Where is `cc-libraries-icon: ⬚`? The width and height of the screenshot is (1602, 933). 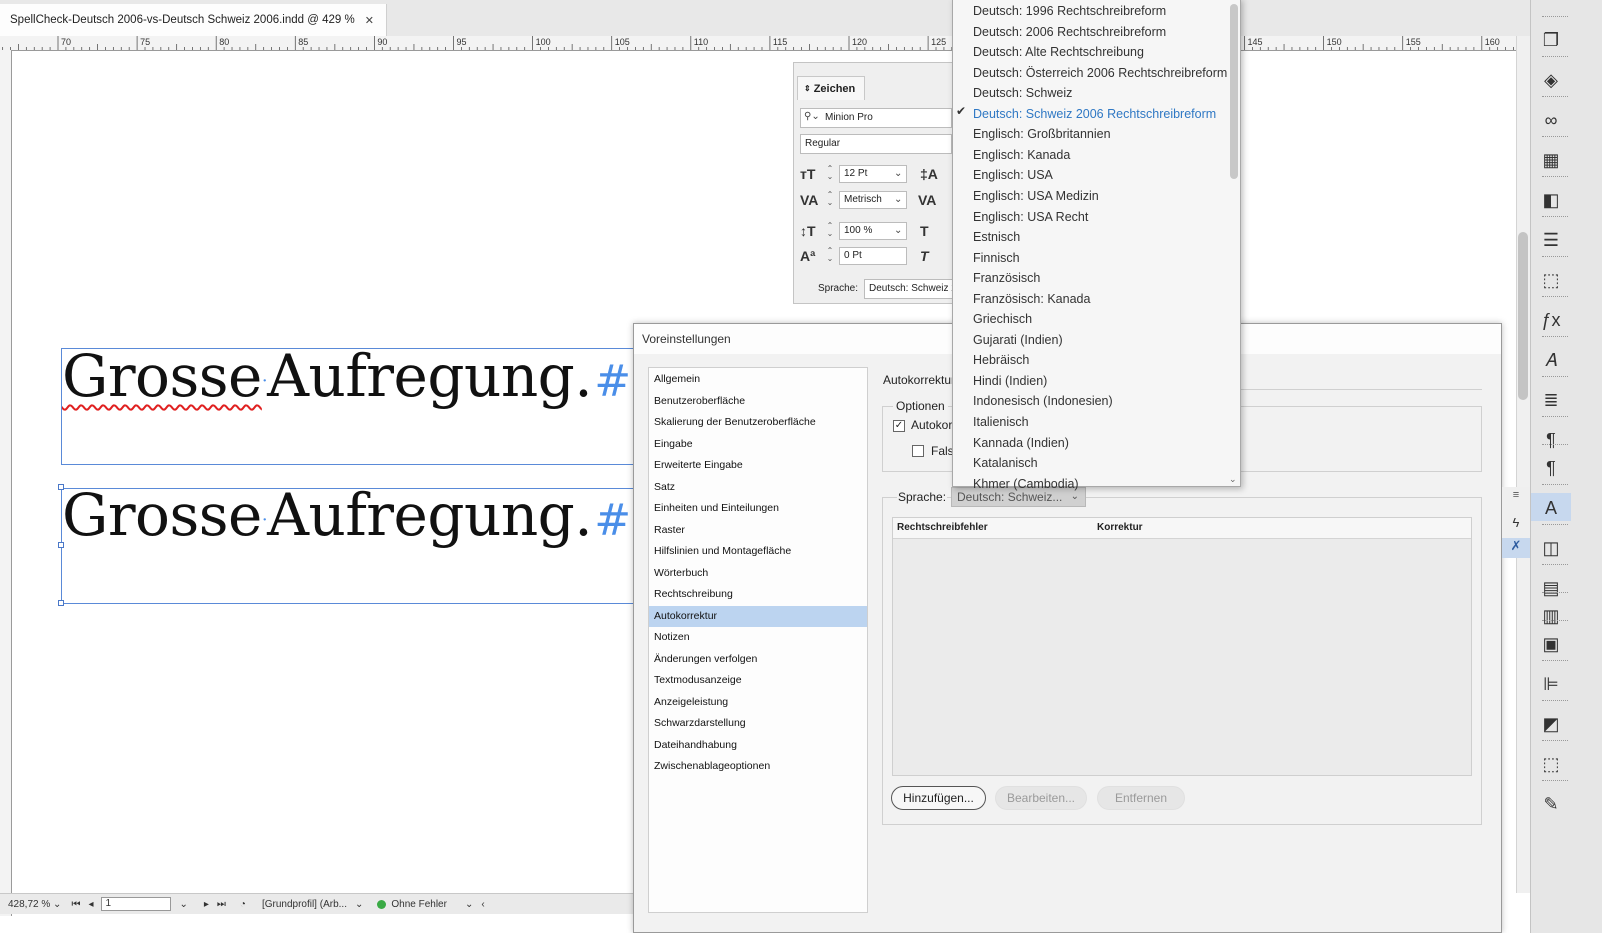
cc-libraries-icon: ⬚ is located at coordinates (1551, 280).